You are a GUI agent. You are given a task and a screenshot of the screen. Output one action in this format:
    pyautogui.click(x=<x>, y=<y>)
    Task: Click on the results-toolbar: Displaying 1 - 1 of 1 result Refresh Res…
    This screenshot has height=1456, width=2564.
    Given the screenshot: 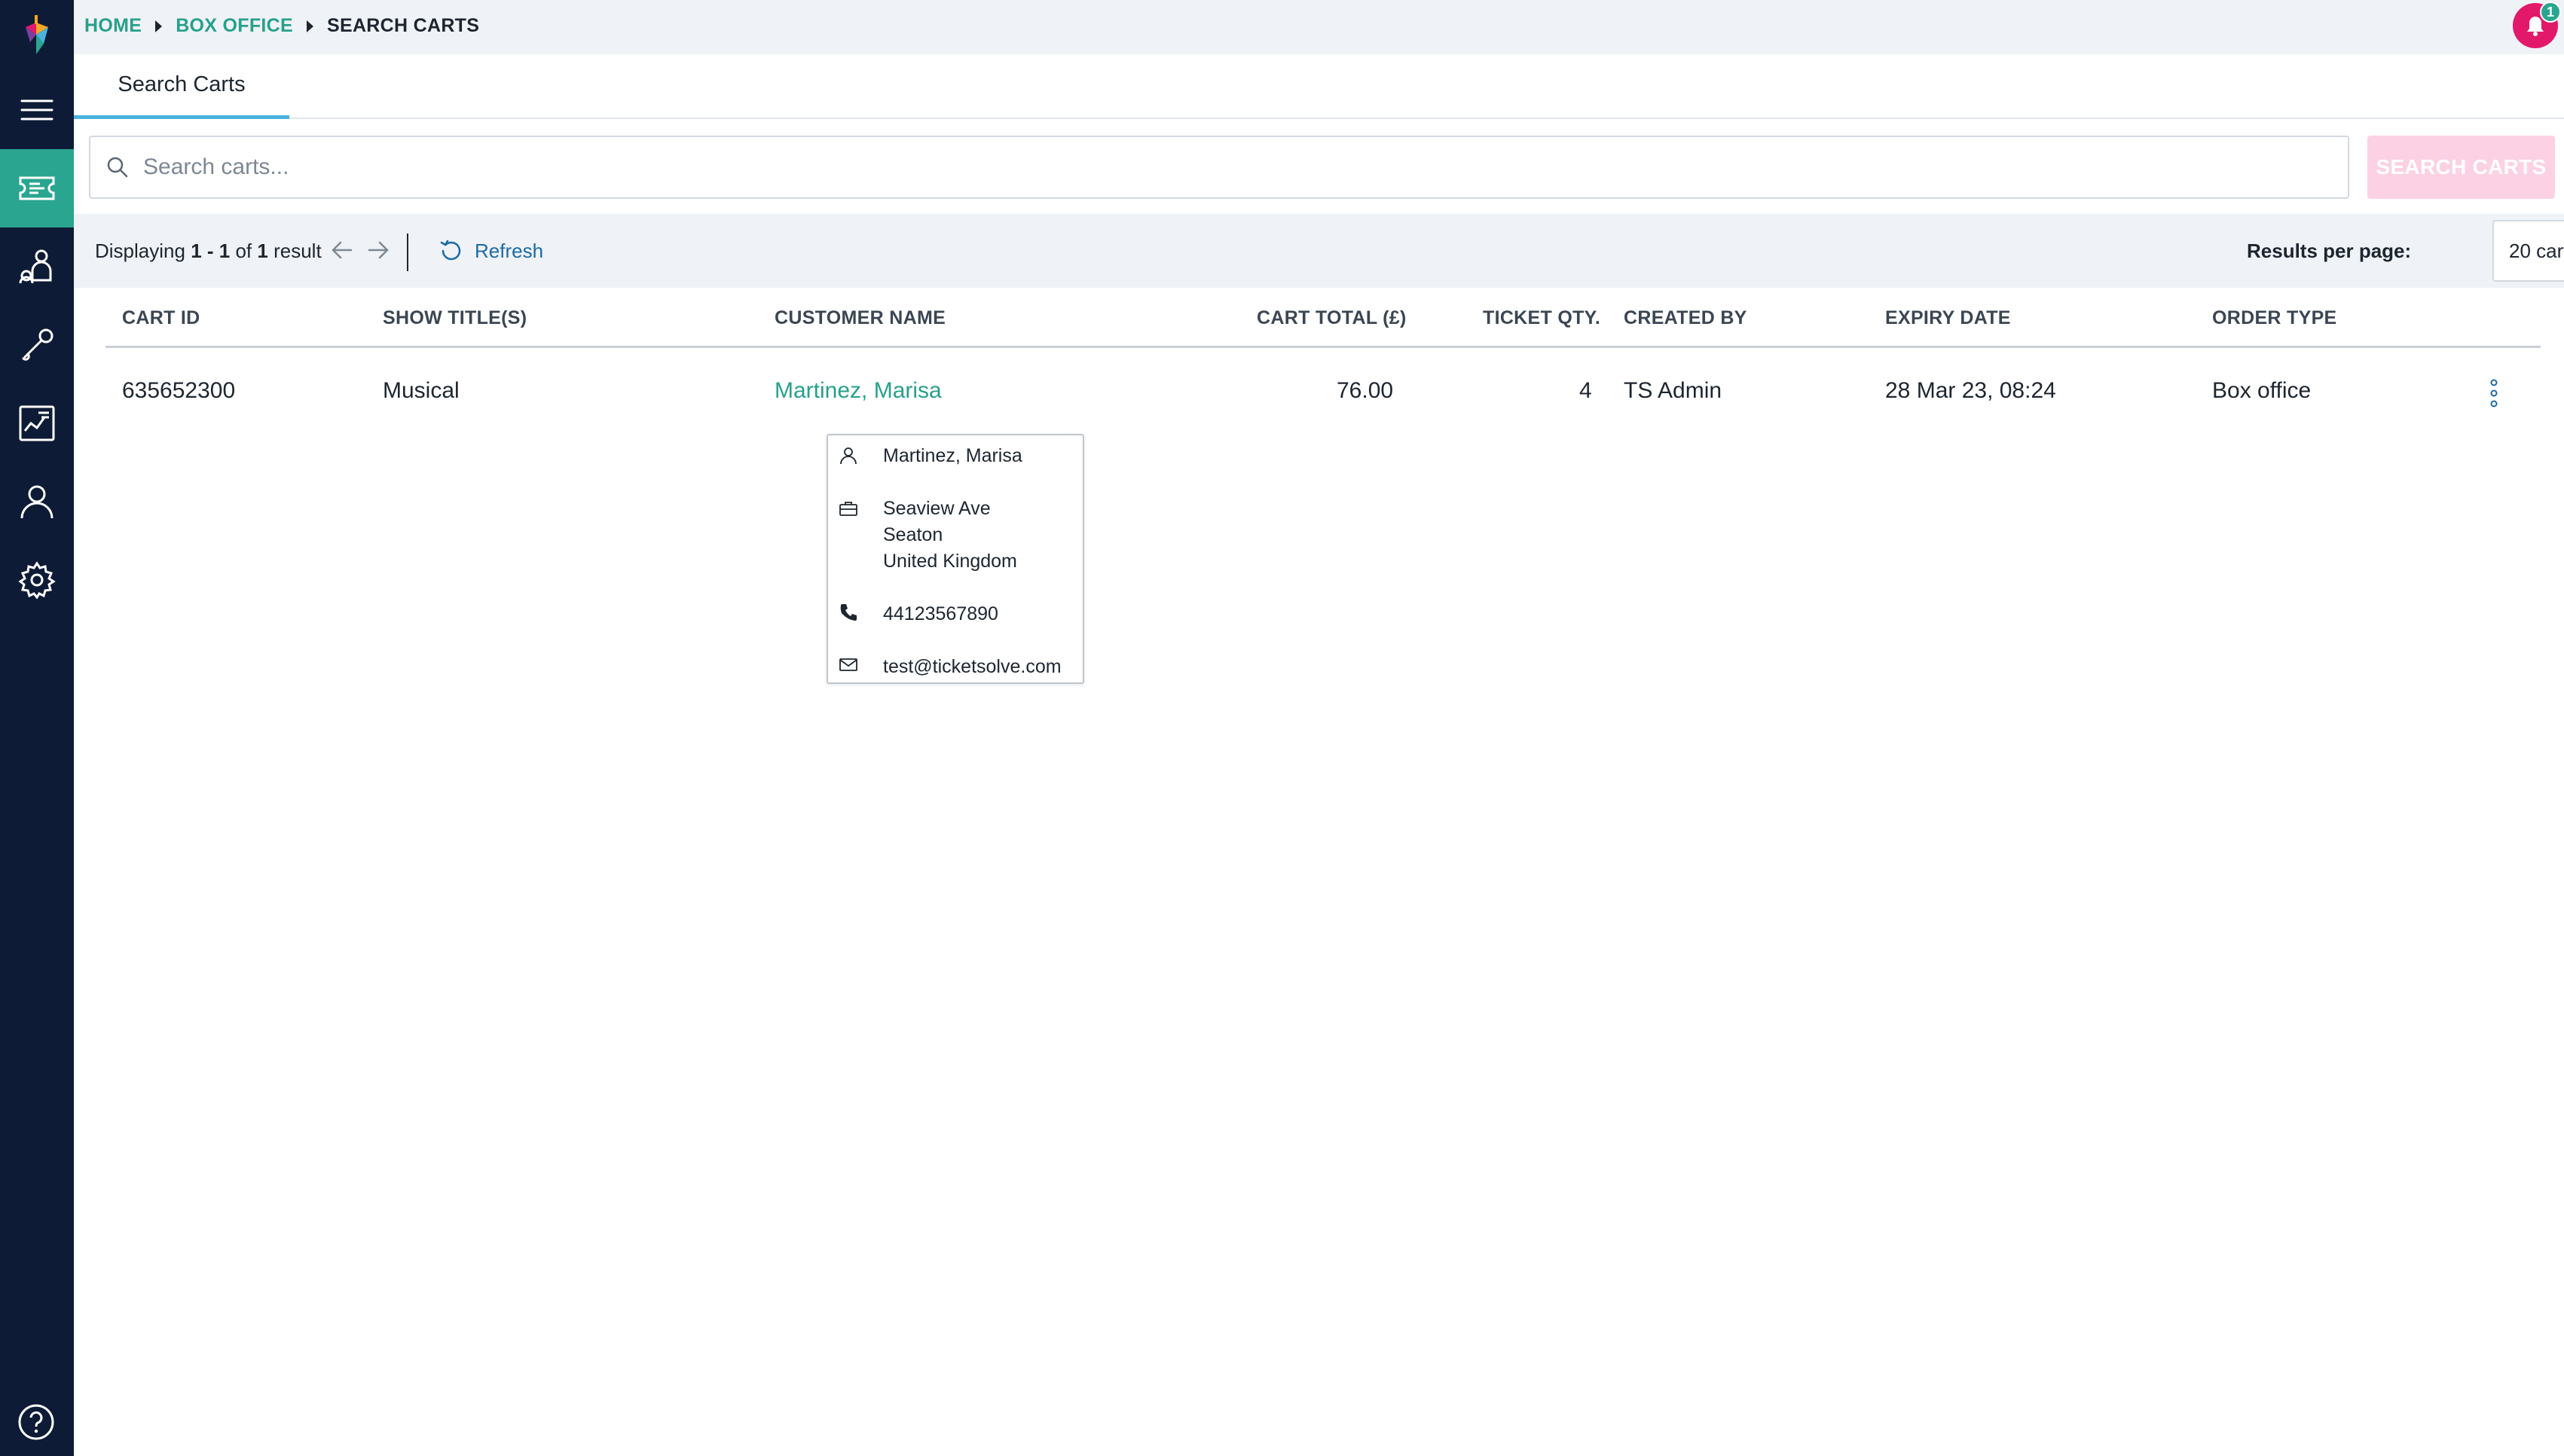 What is the action you would take?
    pyautogui.click(x=1319, y=251)
    